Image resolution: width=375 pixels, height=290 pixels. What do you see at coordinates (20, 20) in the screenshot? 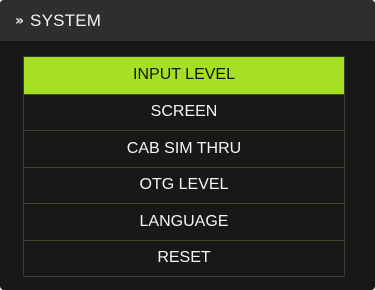
I see `double-chevron-right-icon: »` at bounding box center [20, 20].